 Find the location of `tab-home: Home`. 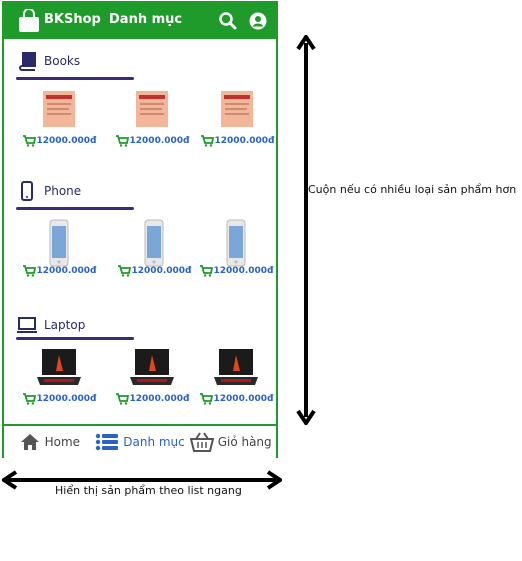

tab-home: Home is located at coordinates (49, 442).